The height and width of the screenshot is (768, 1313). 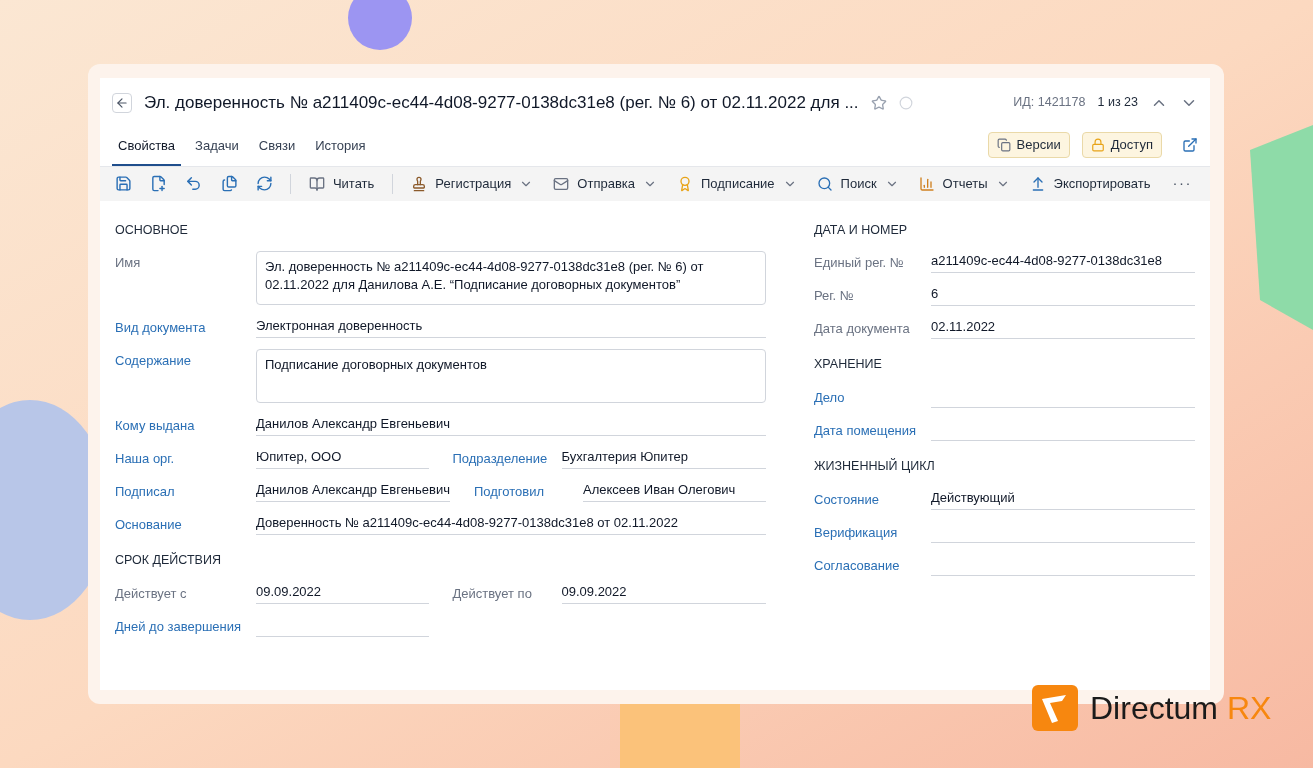 What do you see at coordinates (185, 327) in the screenshot?
I see `field-link-label: Вид документа` at bounding box center [185, 327].